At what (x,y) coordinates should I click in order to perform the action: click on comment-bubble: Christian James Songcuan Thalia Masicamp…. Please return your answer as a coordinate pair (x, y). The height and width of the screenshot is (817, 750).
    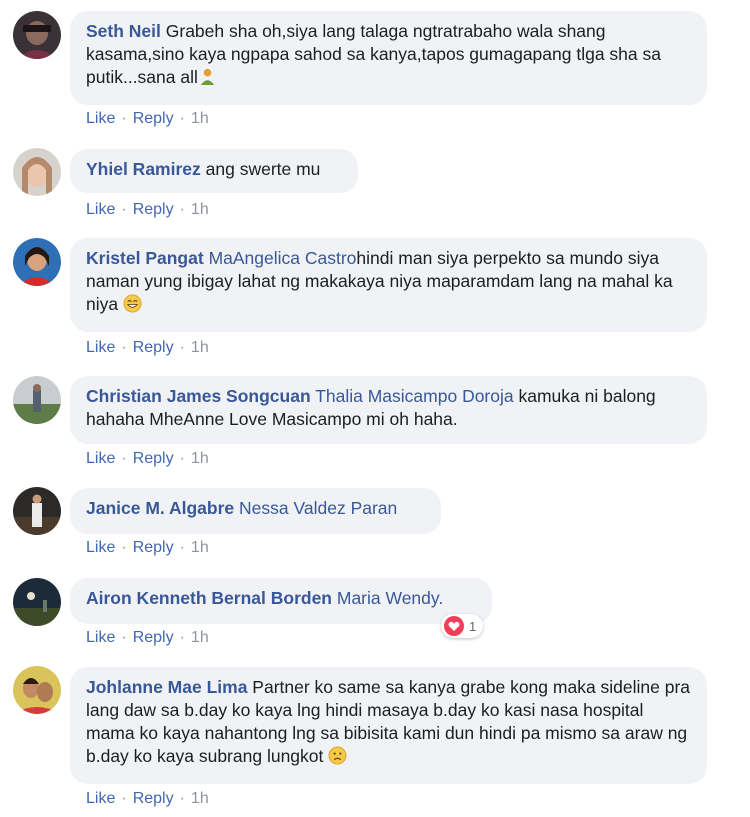
    Looking at the image, I should click on (388, 410).